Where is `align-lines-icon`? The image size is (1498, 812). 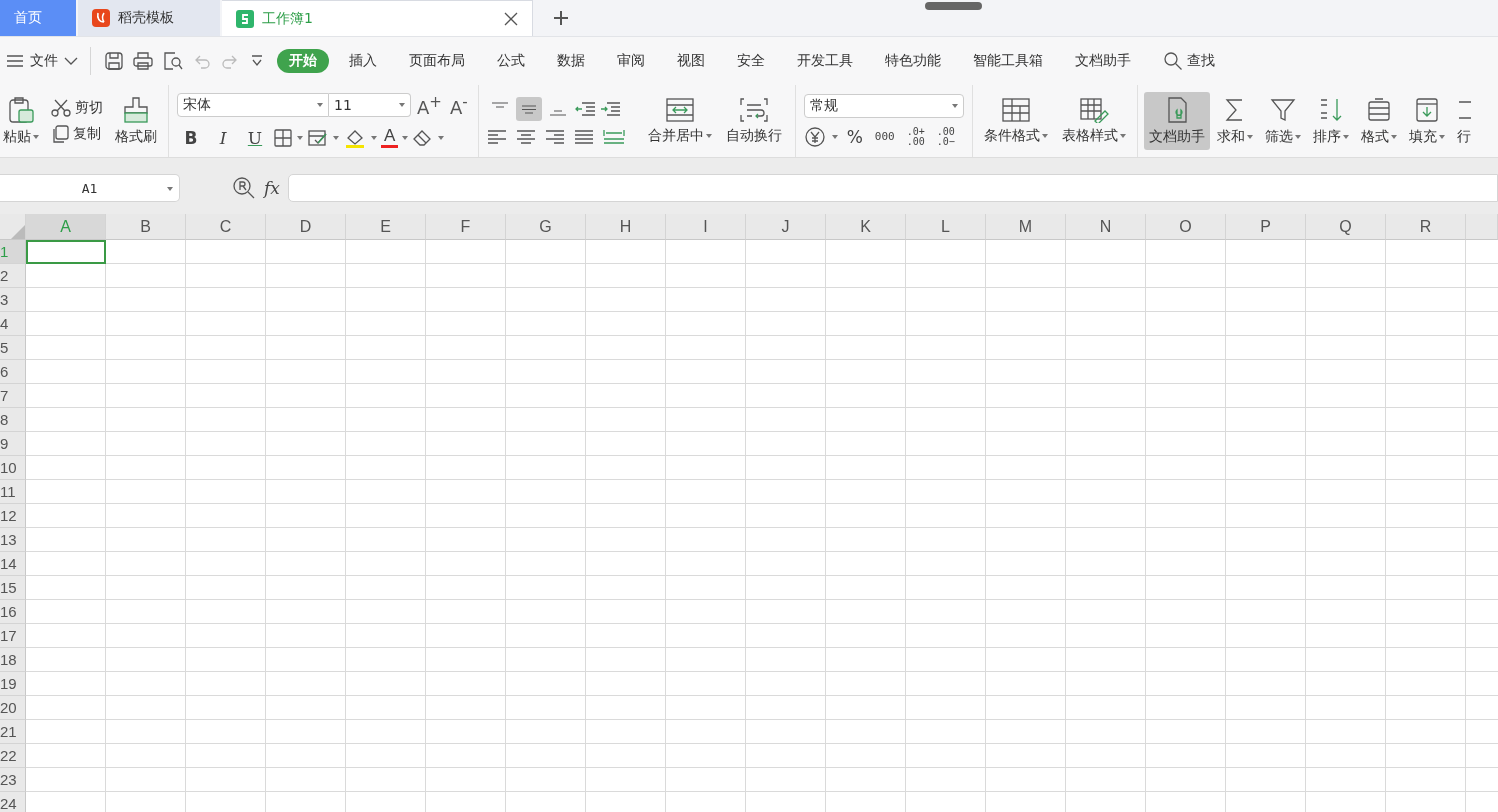 align-lines-icon is located at coordinates (557, 113).